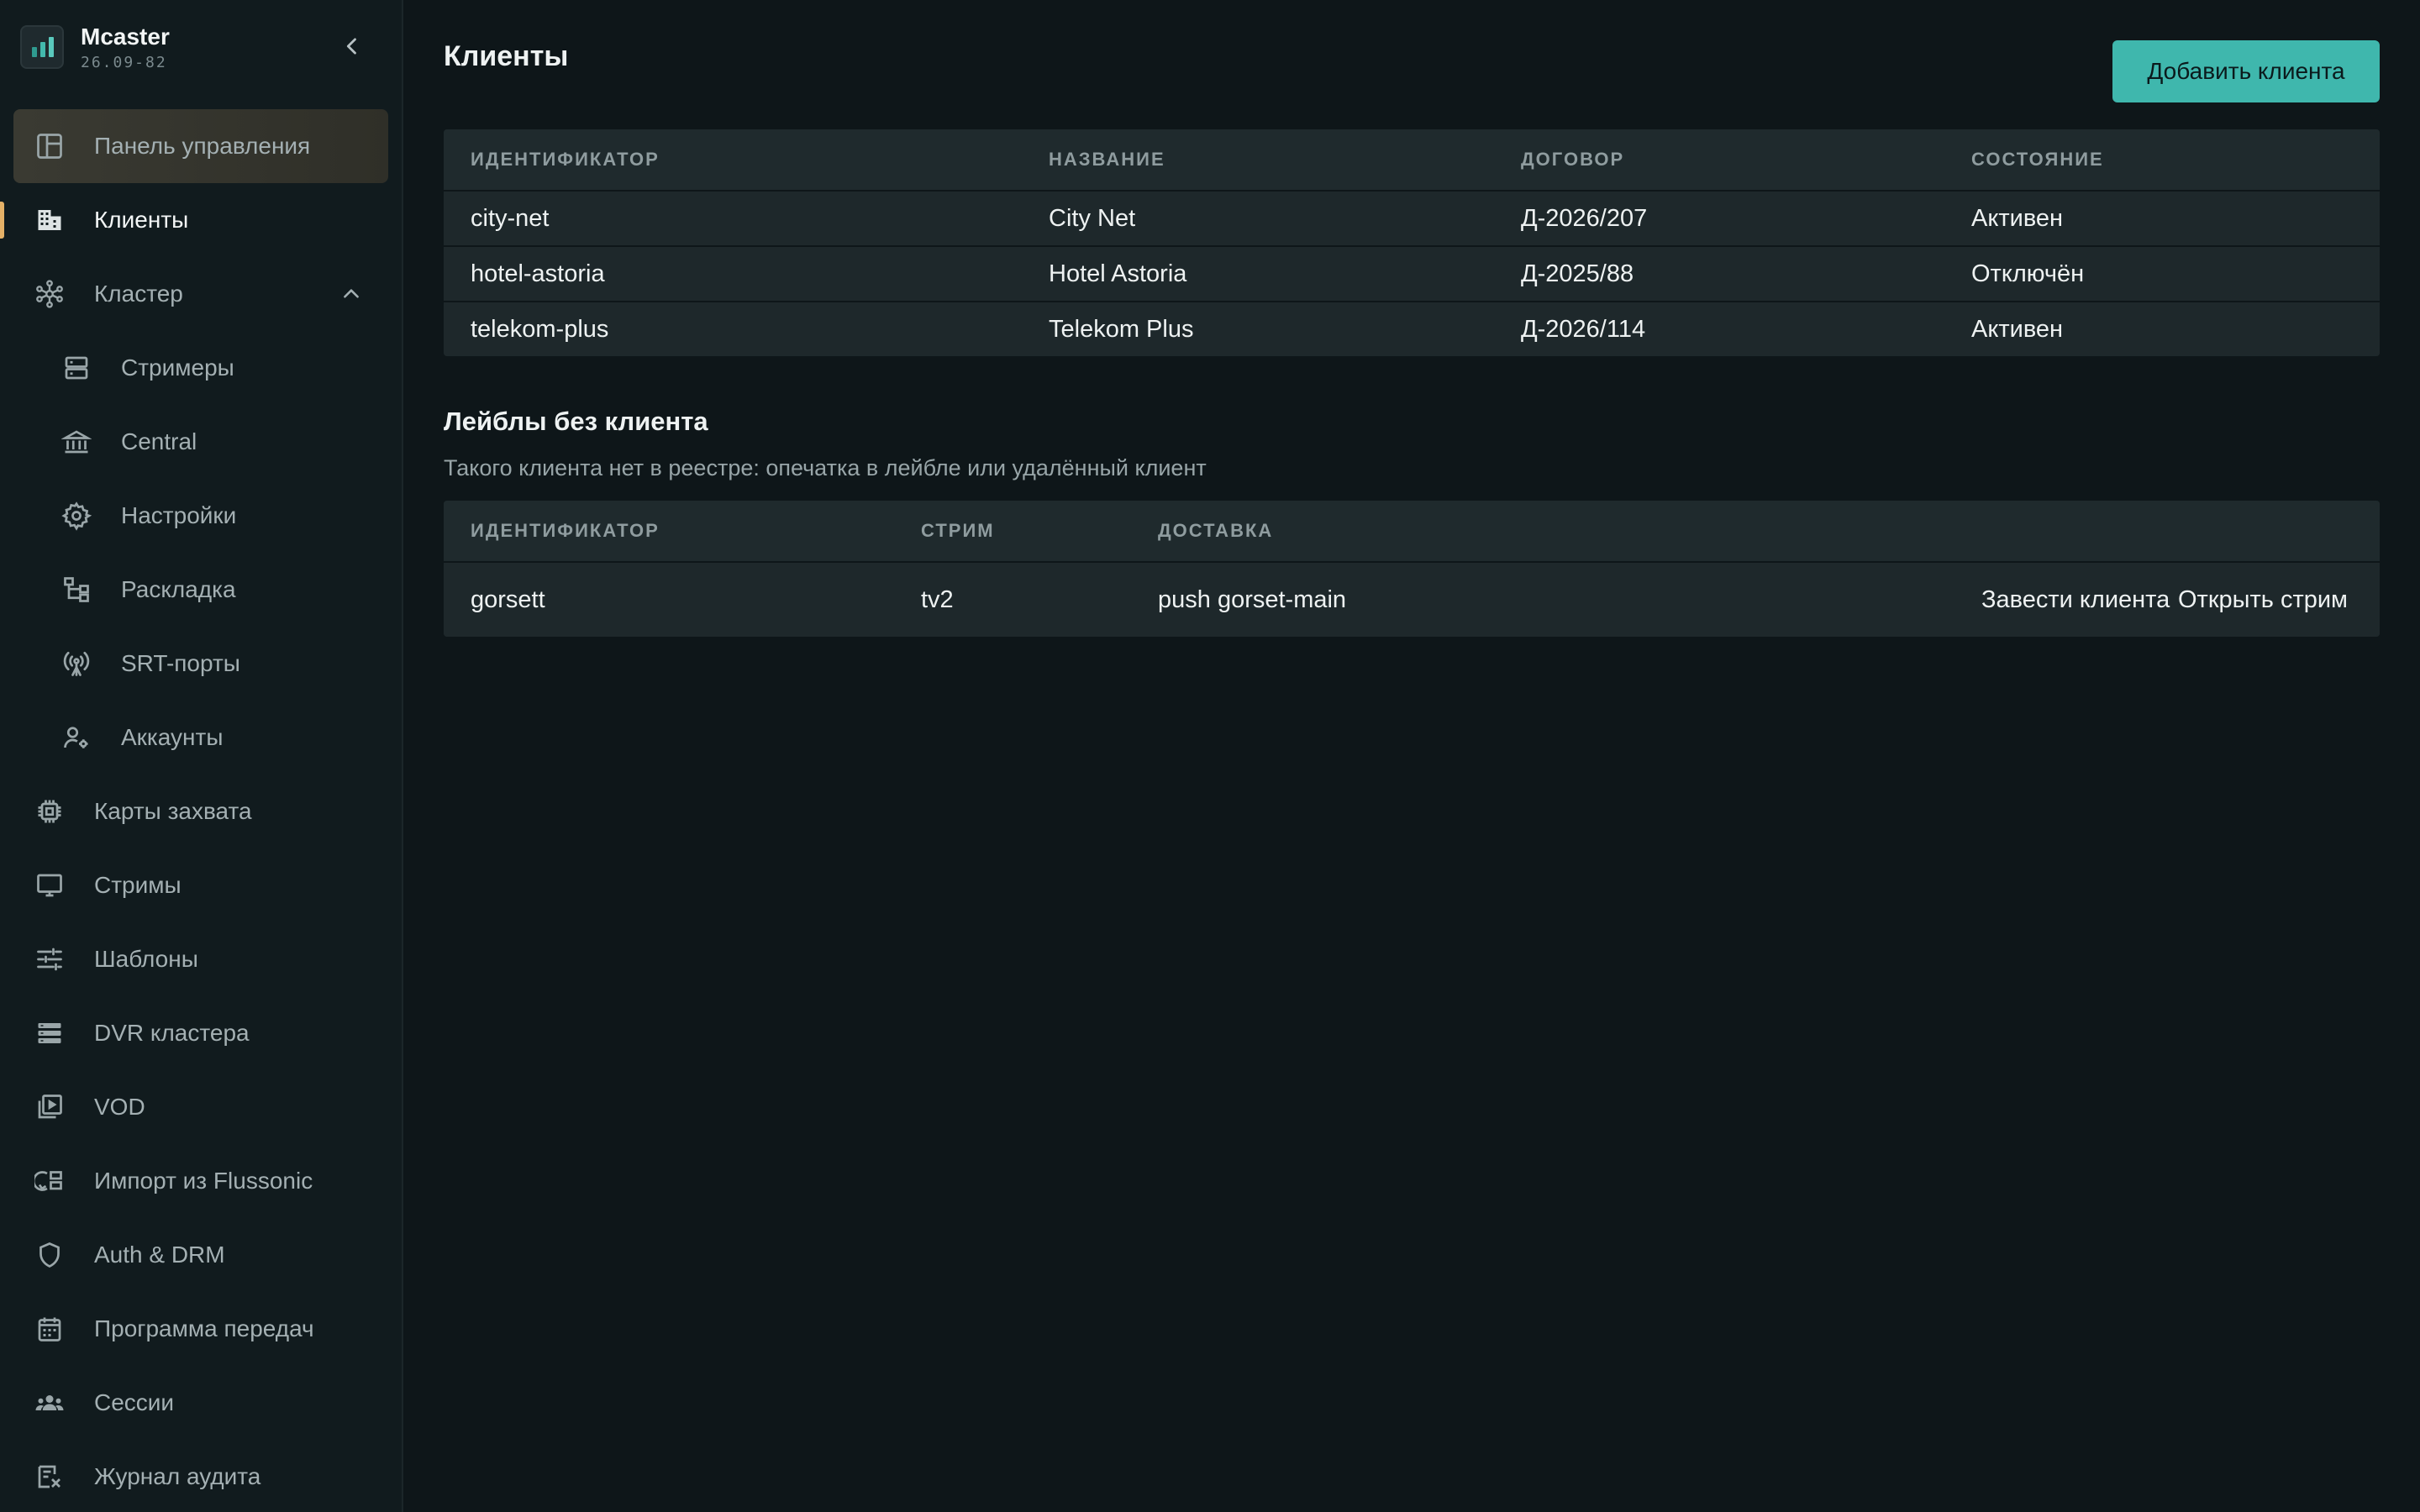  I want to click on client-contract: Д-2026/114, so click(1584, 329).